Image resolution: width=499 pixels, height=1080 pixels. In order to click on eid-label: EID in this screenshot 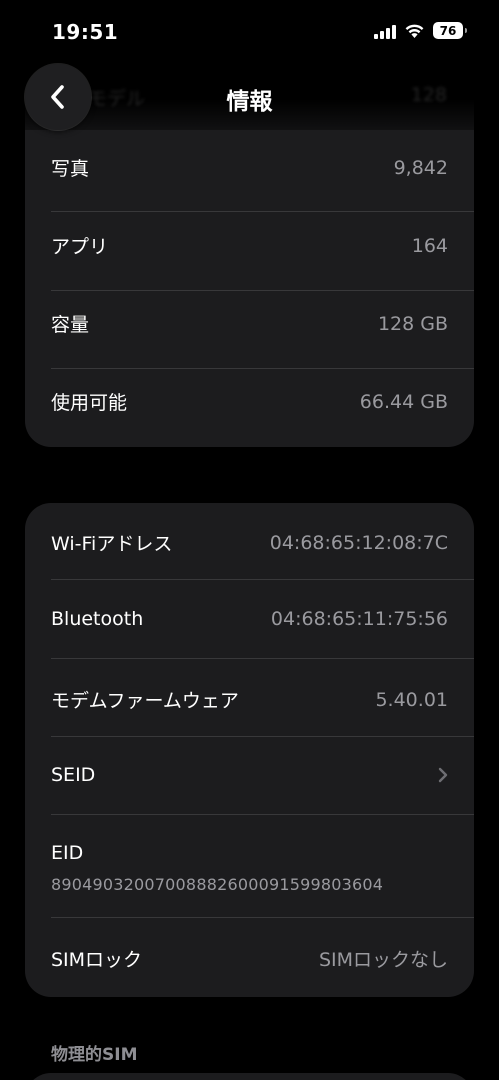, I will do `click(67, 853)`.